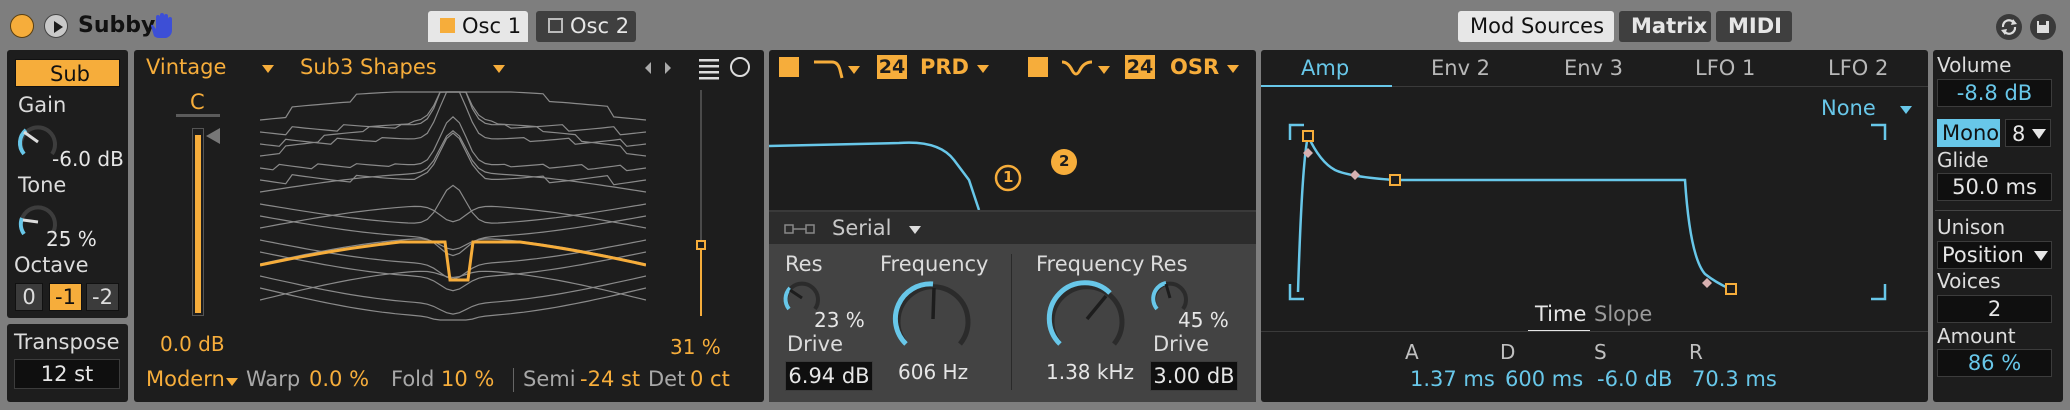 The height and width of the screenshot is (410, 2070). Describe the element at coordinates (648, 68) in the screenshot. I see `prev-arrow-icon` at that location.